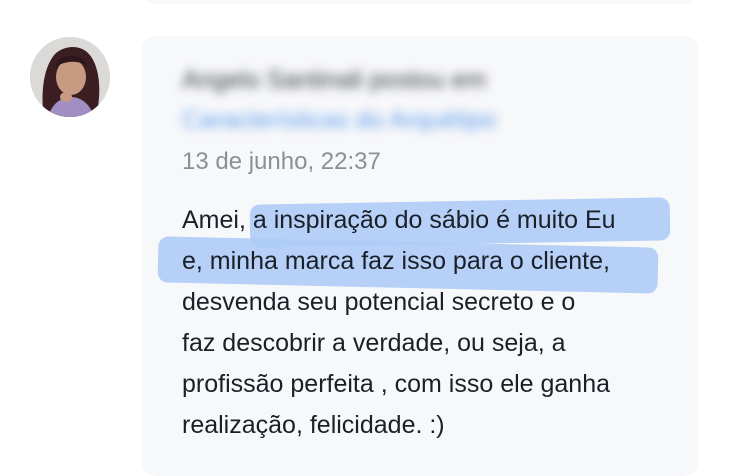  I want to click on post-body-line: desvenda seu potencial secreto e o, so click(379, 302).